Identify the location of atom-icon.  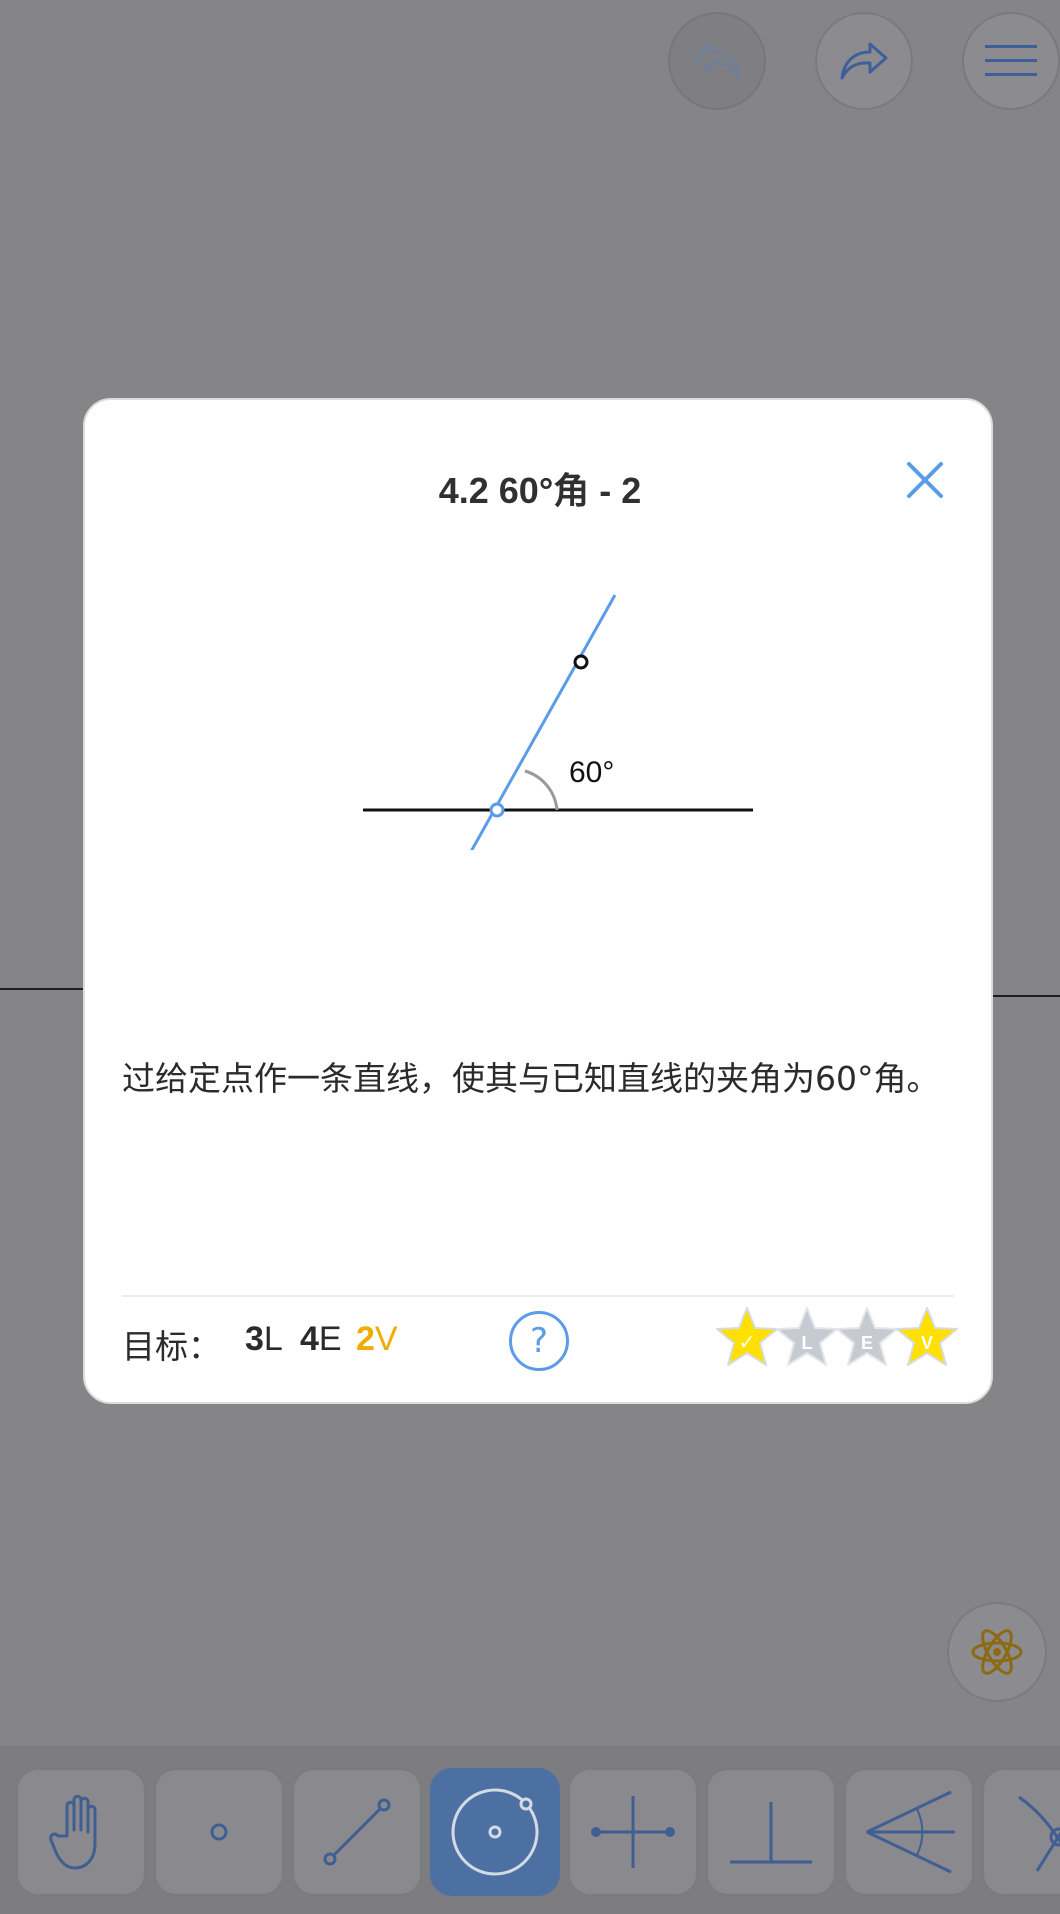
(997, 1652).